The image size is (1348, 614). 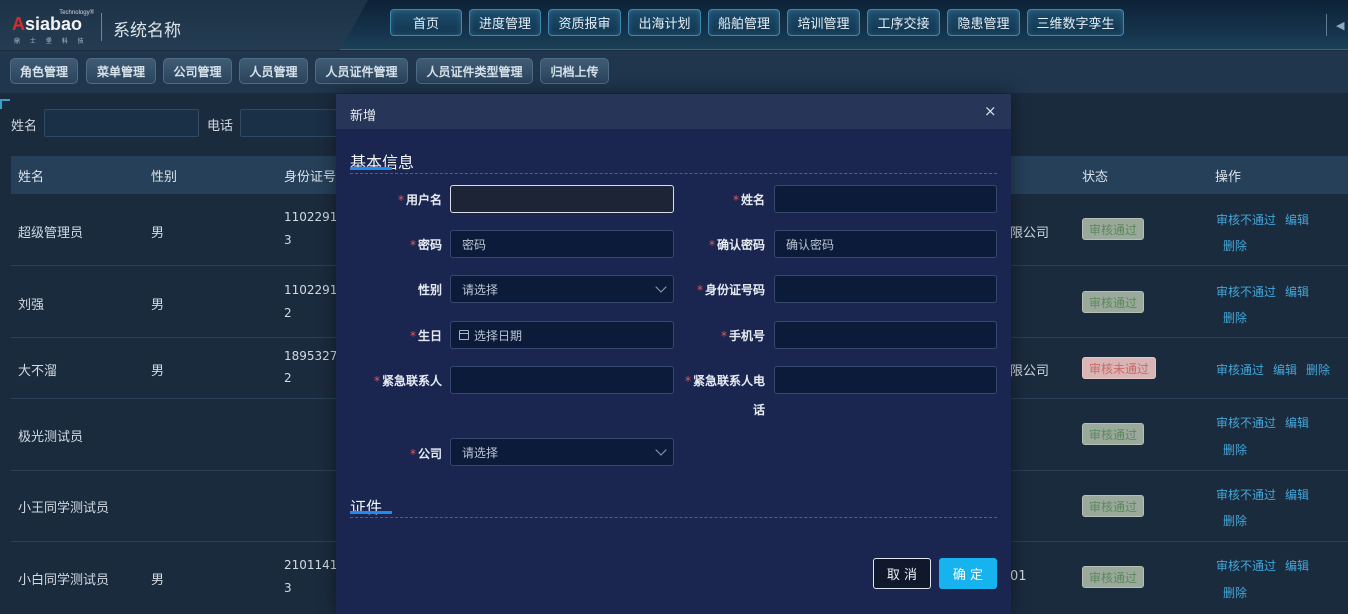 I want to click on filter-name-label: 姓名, so click(x=24, y=126).